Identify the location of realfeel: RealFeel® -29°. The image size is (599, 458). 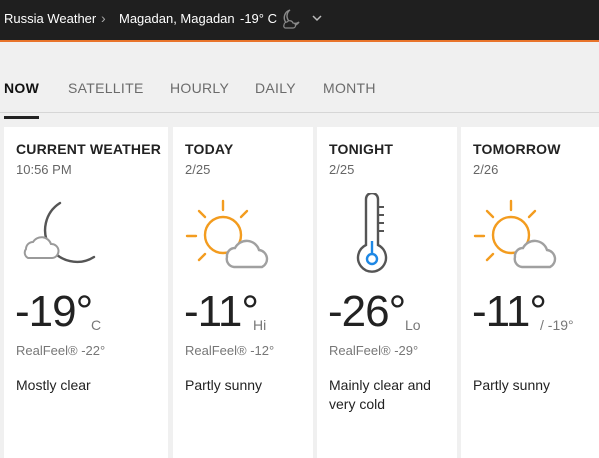
(374, 350).